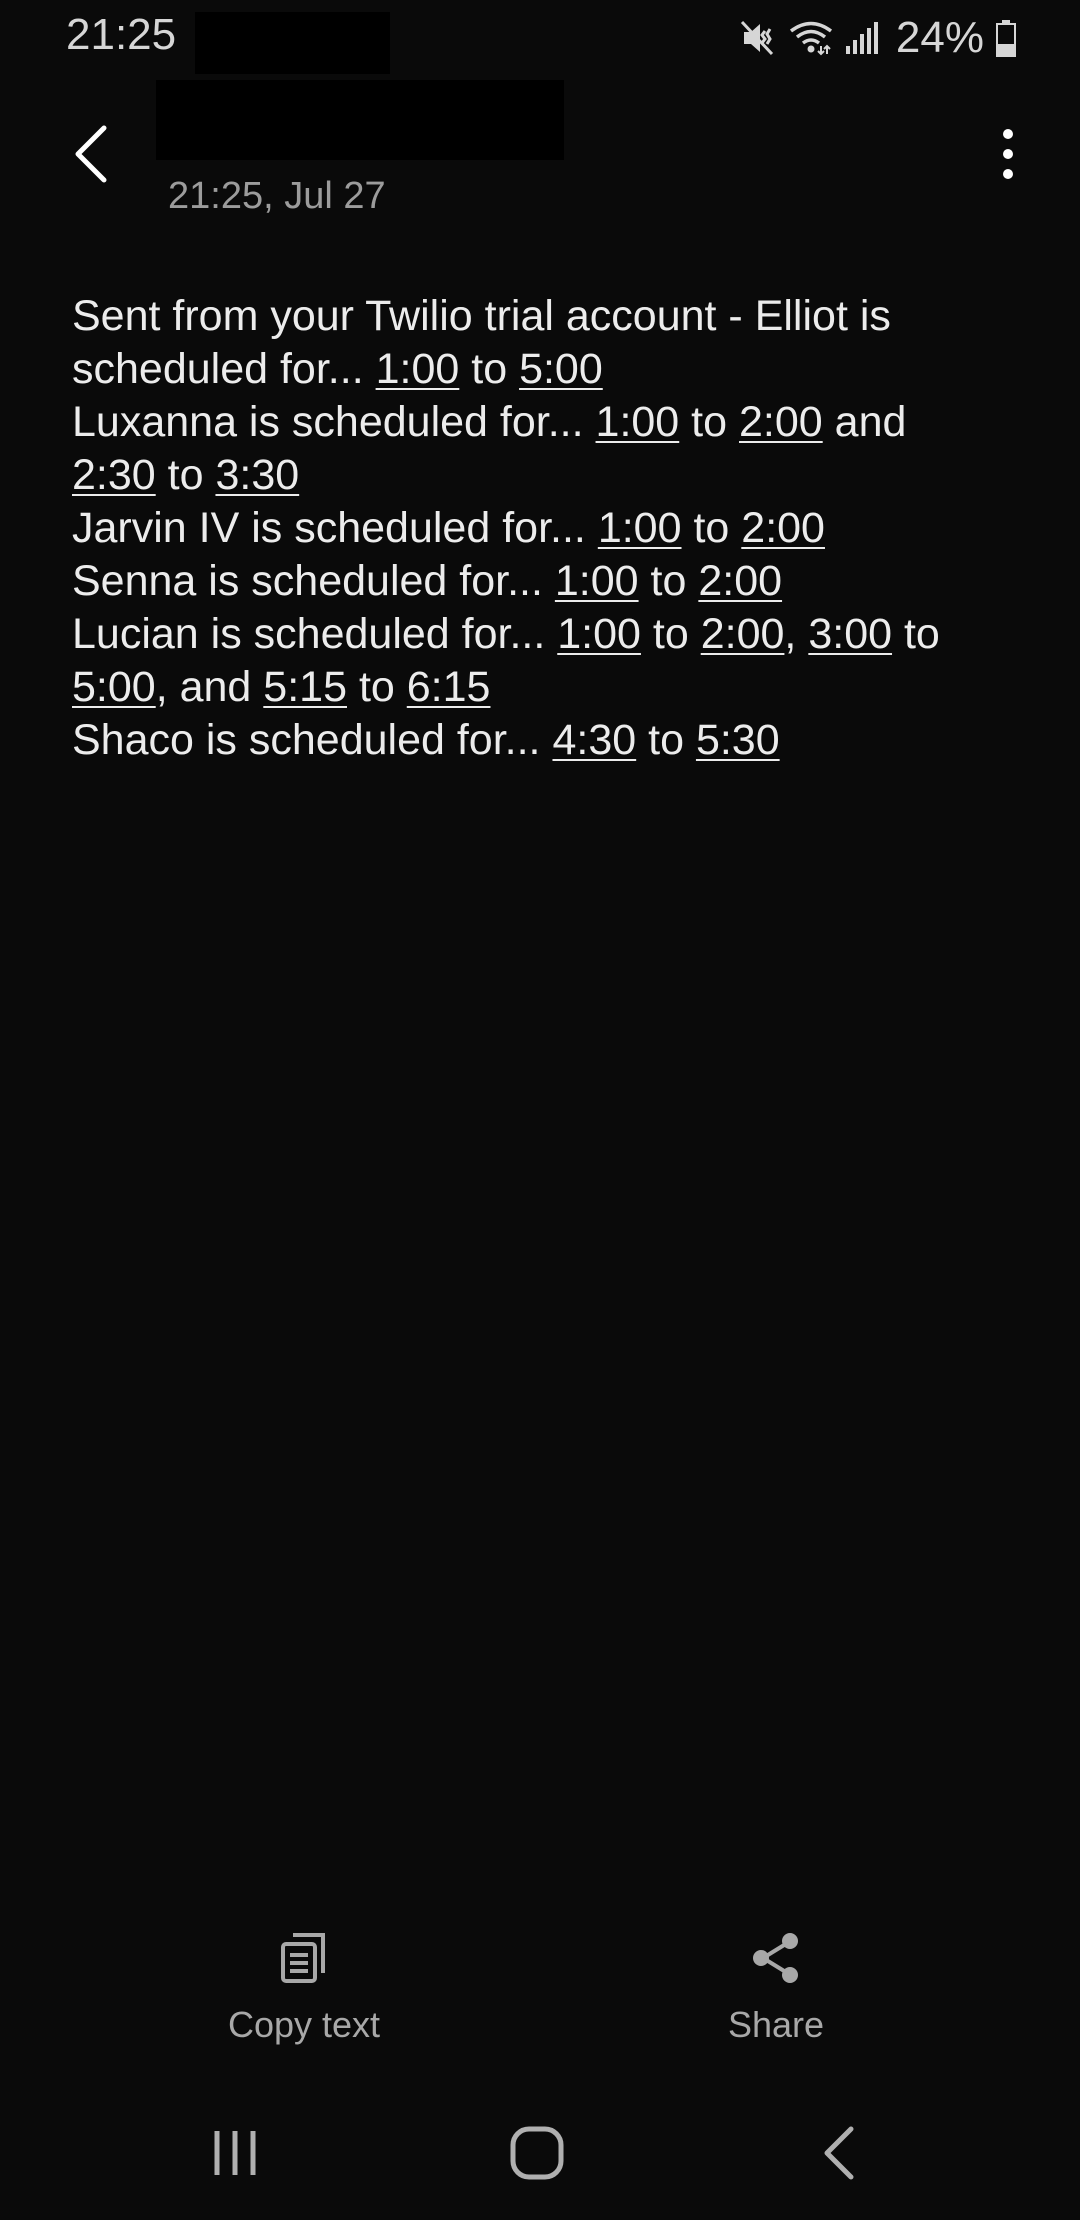 Image resolution: width=1080 pixels, height=2220 pixels. I want to click on message-timestamp: 21:25, Jul 27, so click(277, 196).